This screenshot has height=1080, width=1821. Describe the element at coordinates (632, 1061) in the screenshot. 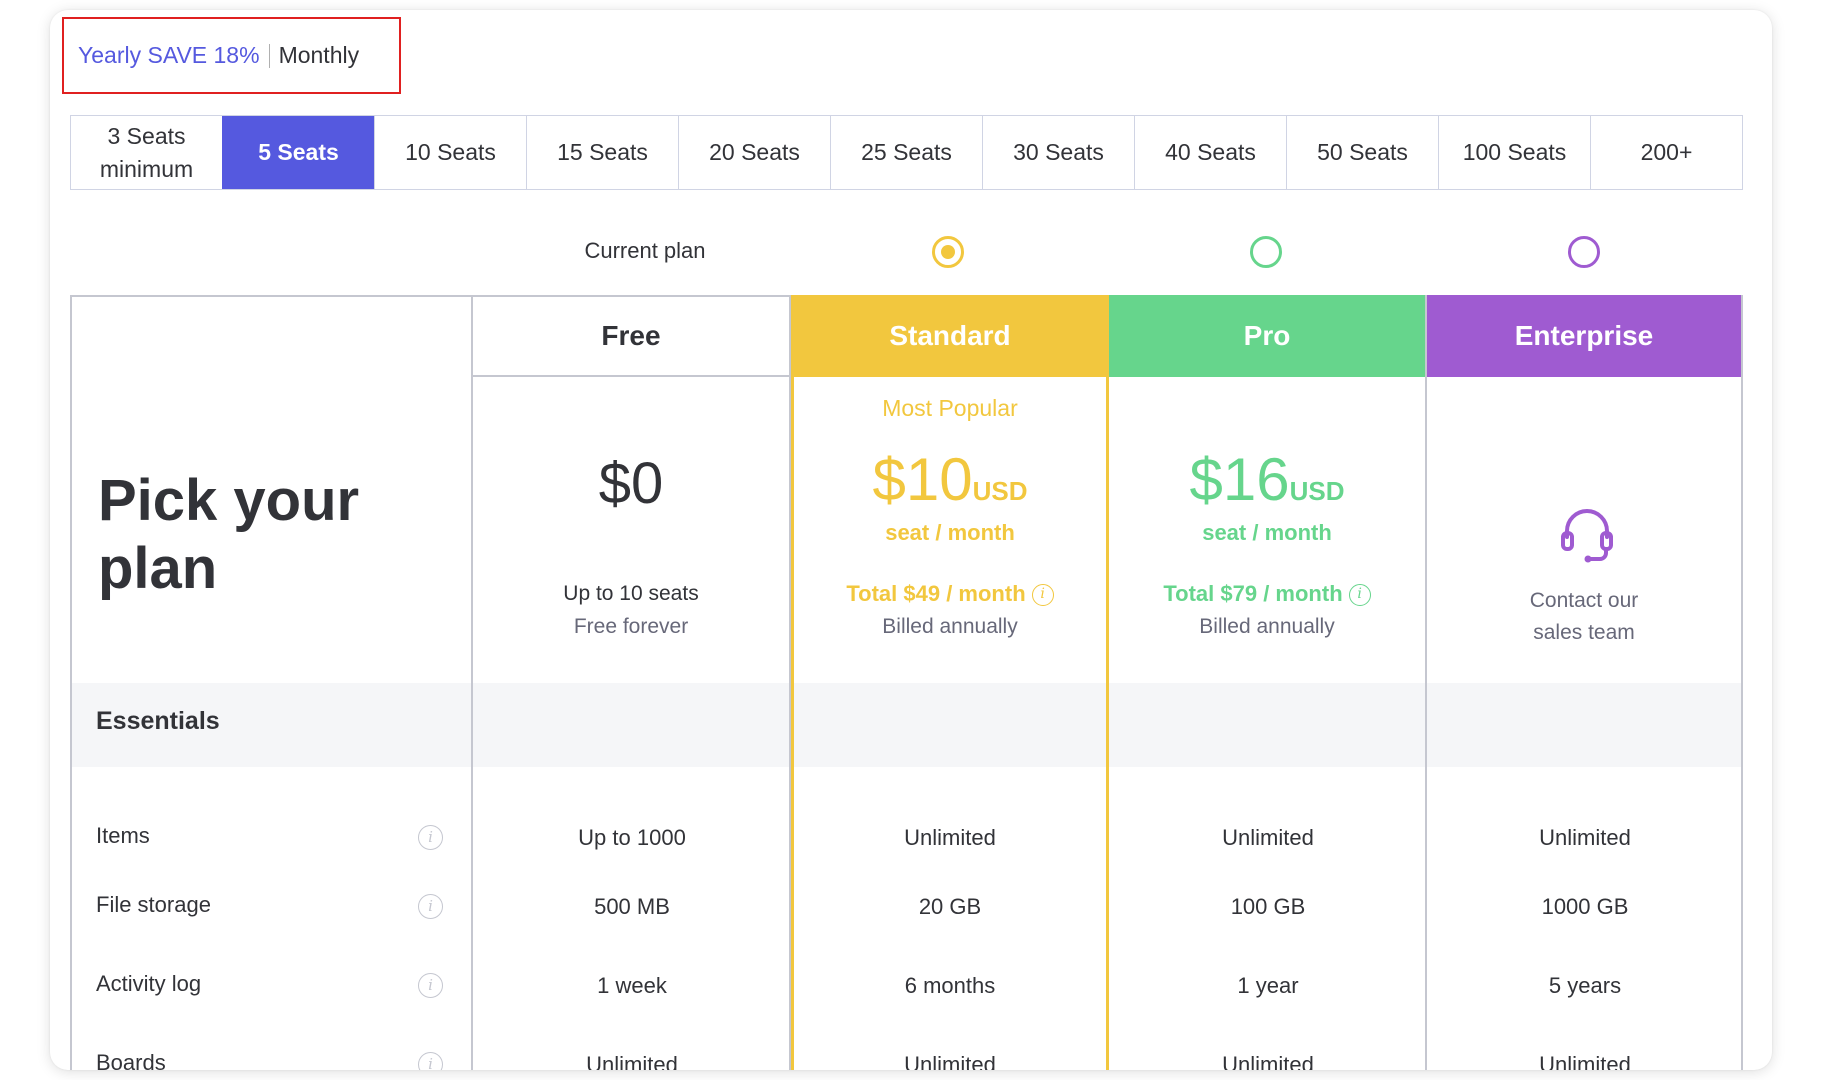

I see `feature-value-free: Unlimited` at that location.